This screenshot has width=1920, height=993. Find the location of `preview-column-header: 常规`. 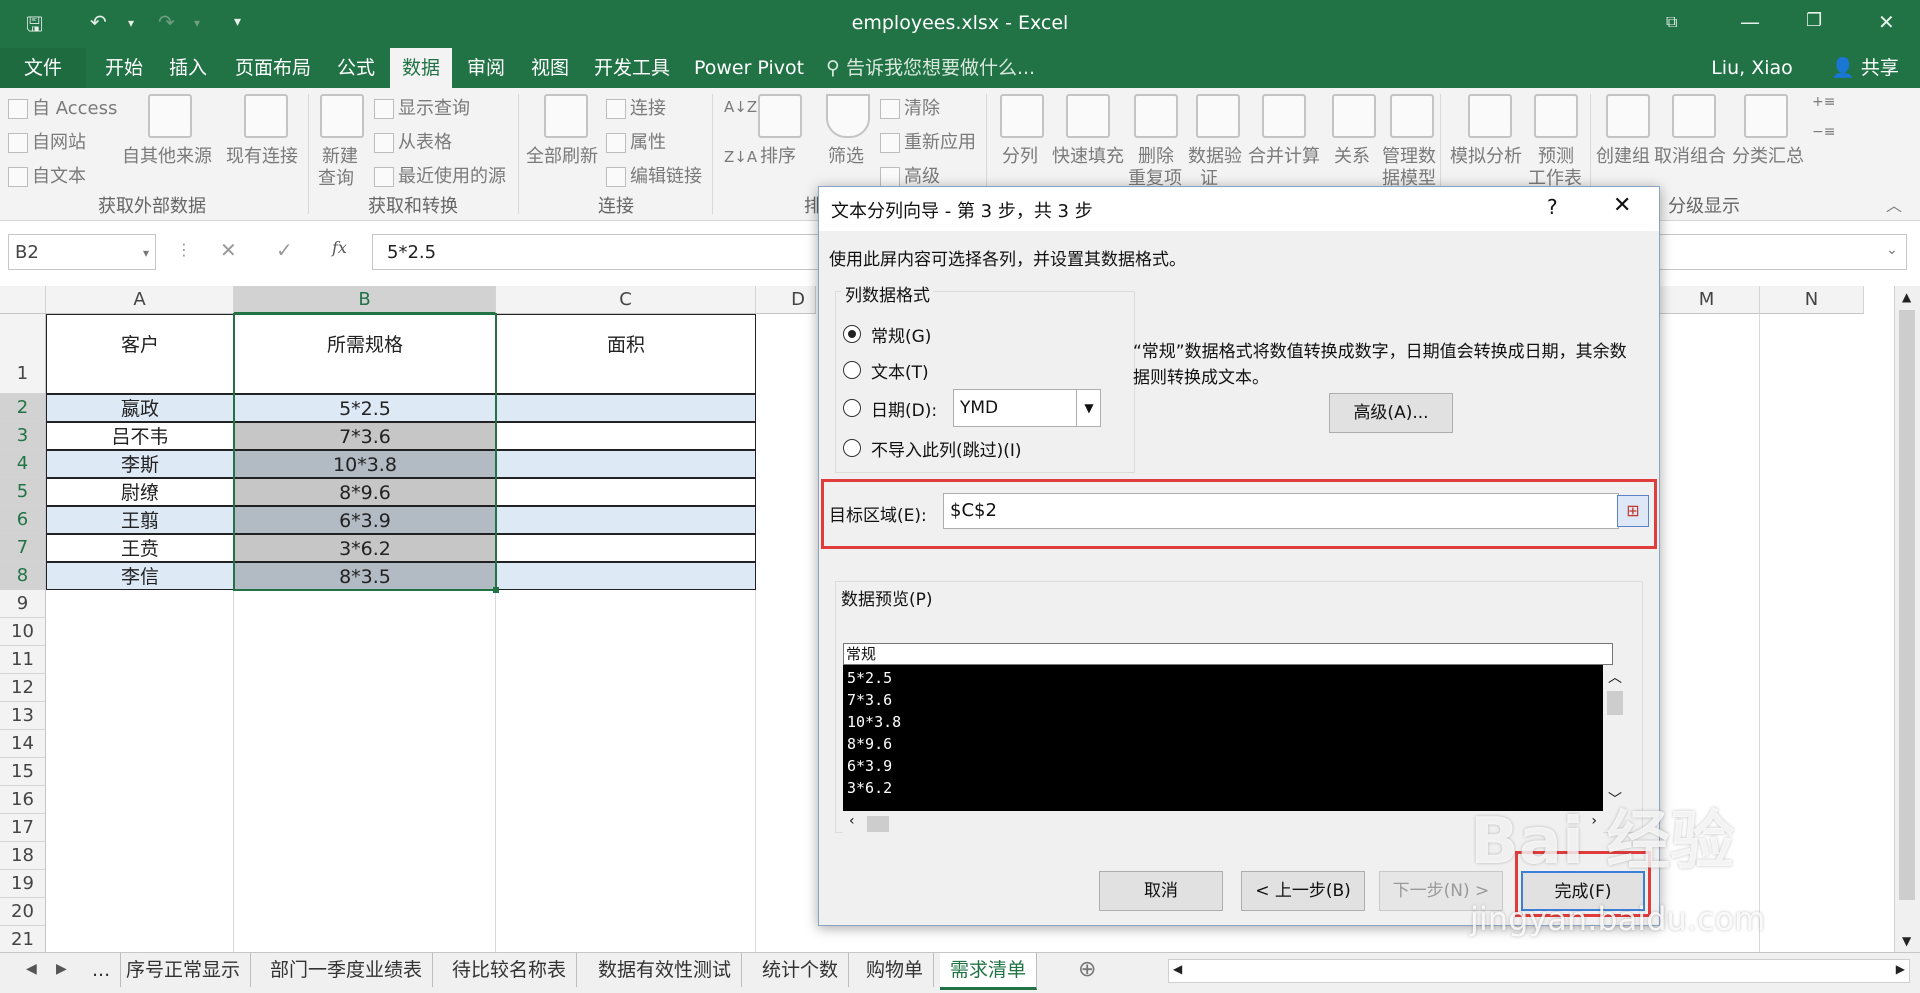

preview-column-header: 常规 is located at coordinates (1228, 654).